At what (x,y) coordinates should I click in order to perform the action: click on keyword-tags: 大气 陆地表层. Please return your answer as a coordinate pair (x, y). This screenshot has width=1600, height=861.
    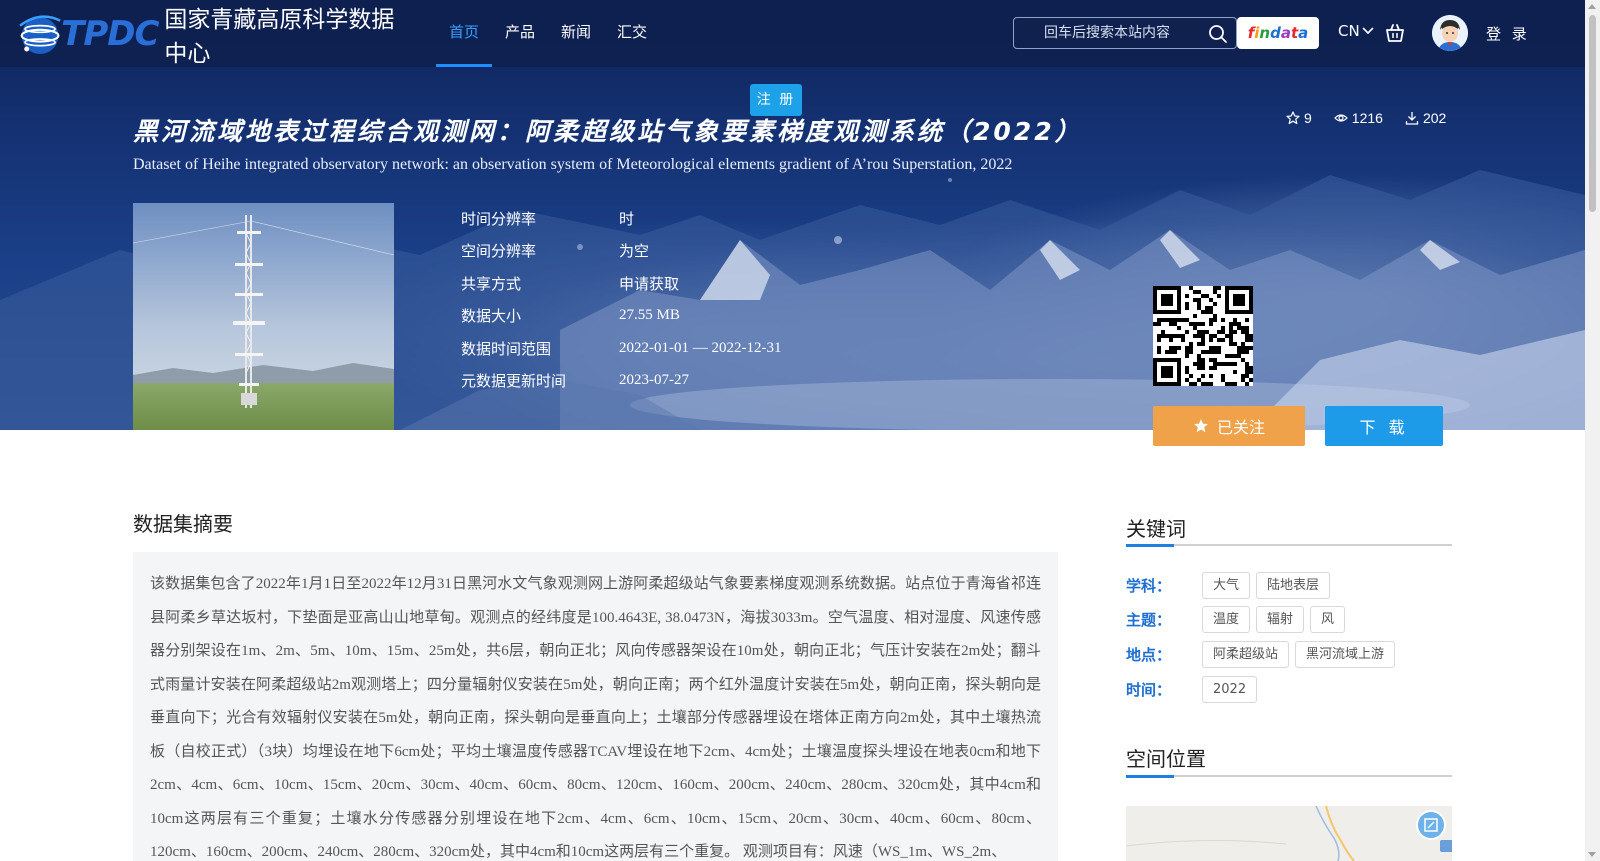
    Looking at the image, I should click on (1266, 585).